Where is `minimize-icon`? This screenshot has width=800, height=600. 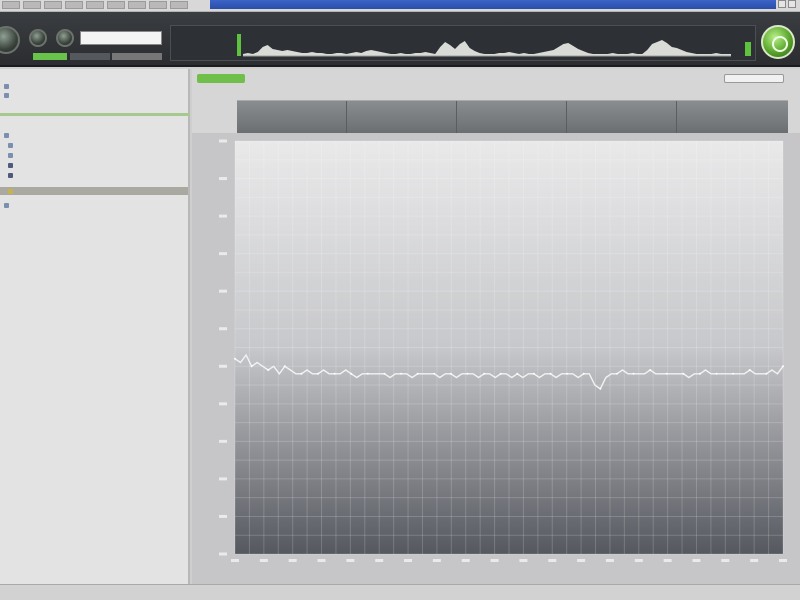
minimize-icon is located at coordinates (782, 4).